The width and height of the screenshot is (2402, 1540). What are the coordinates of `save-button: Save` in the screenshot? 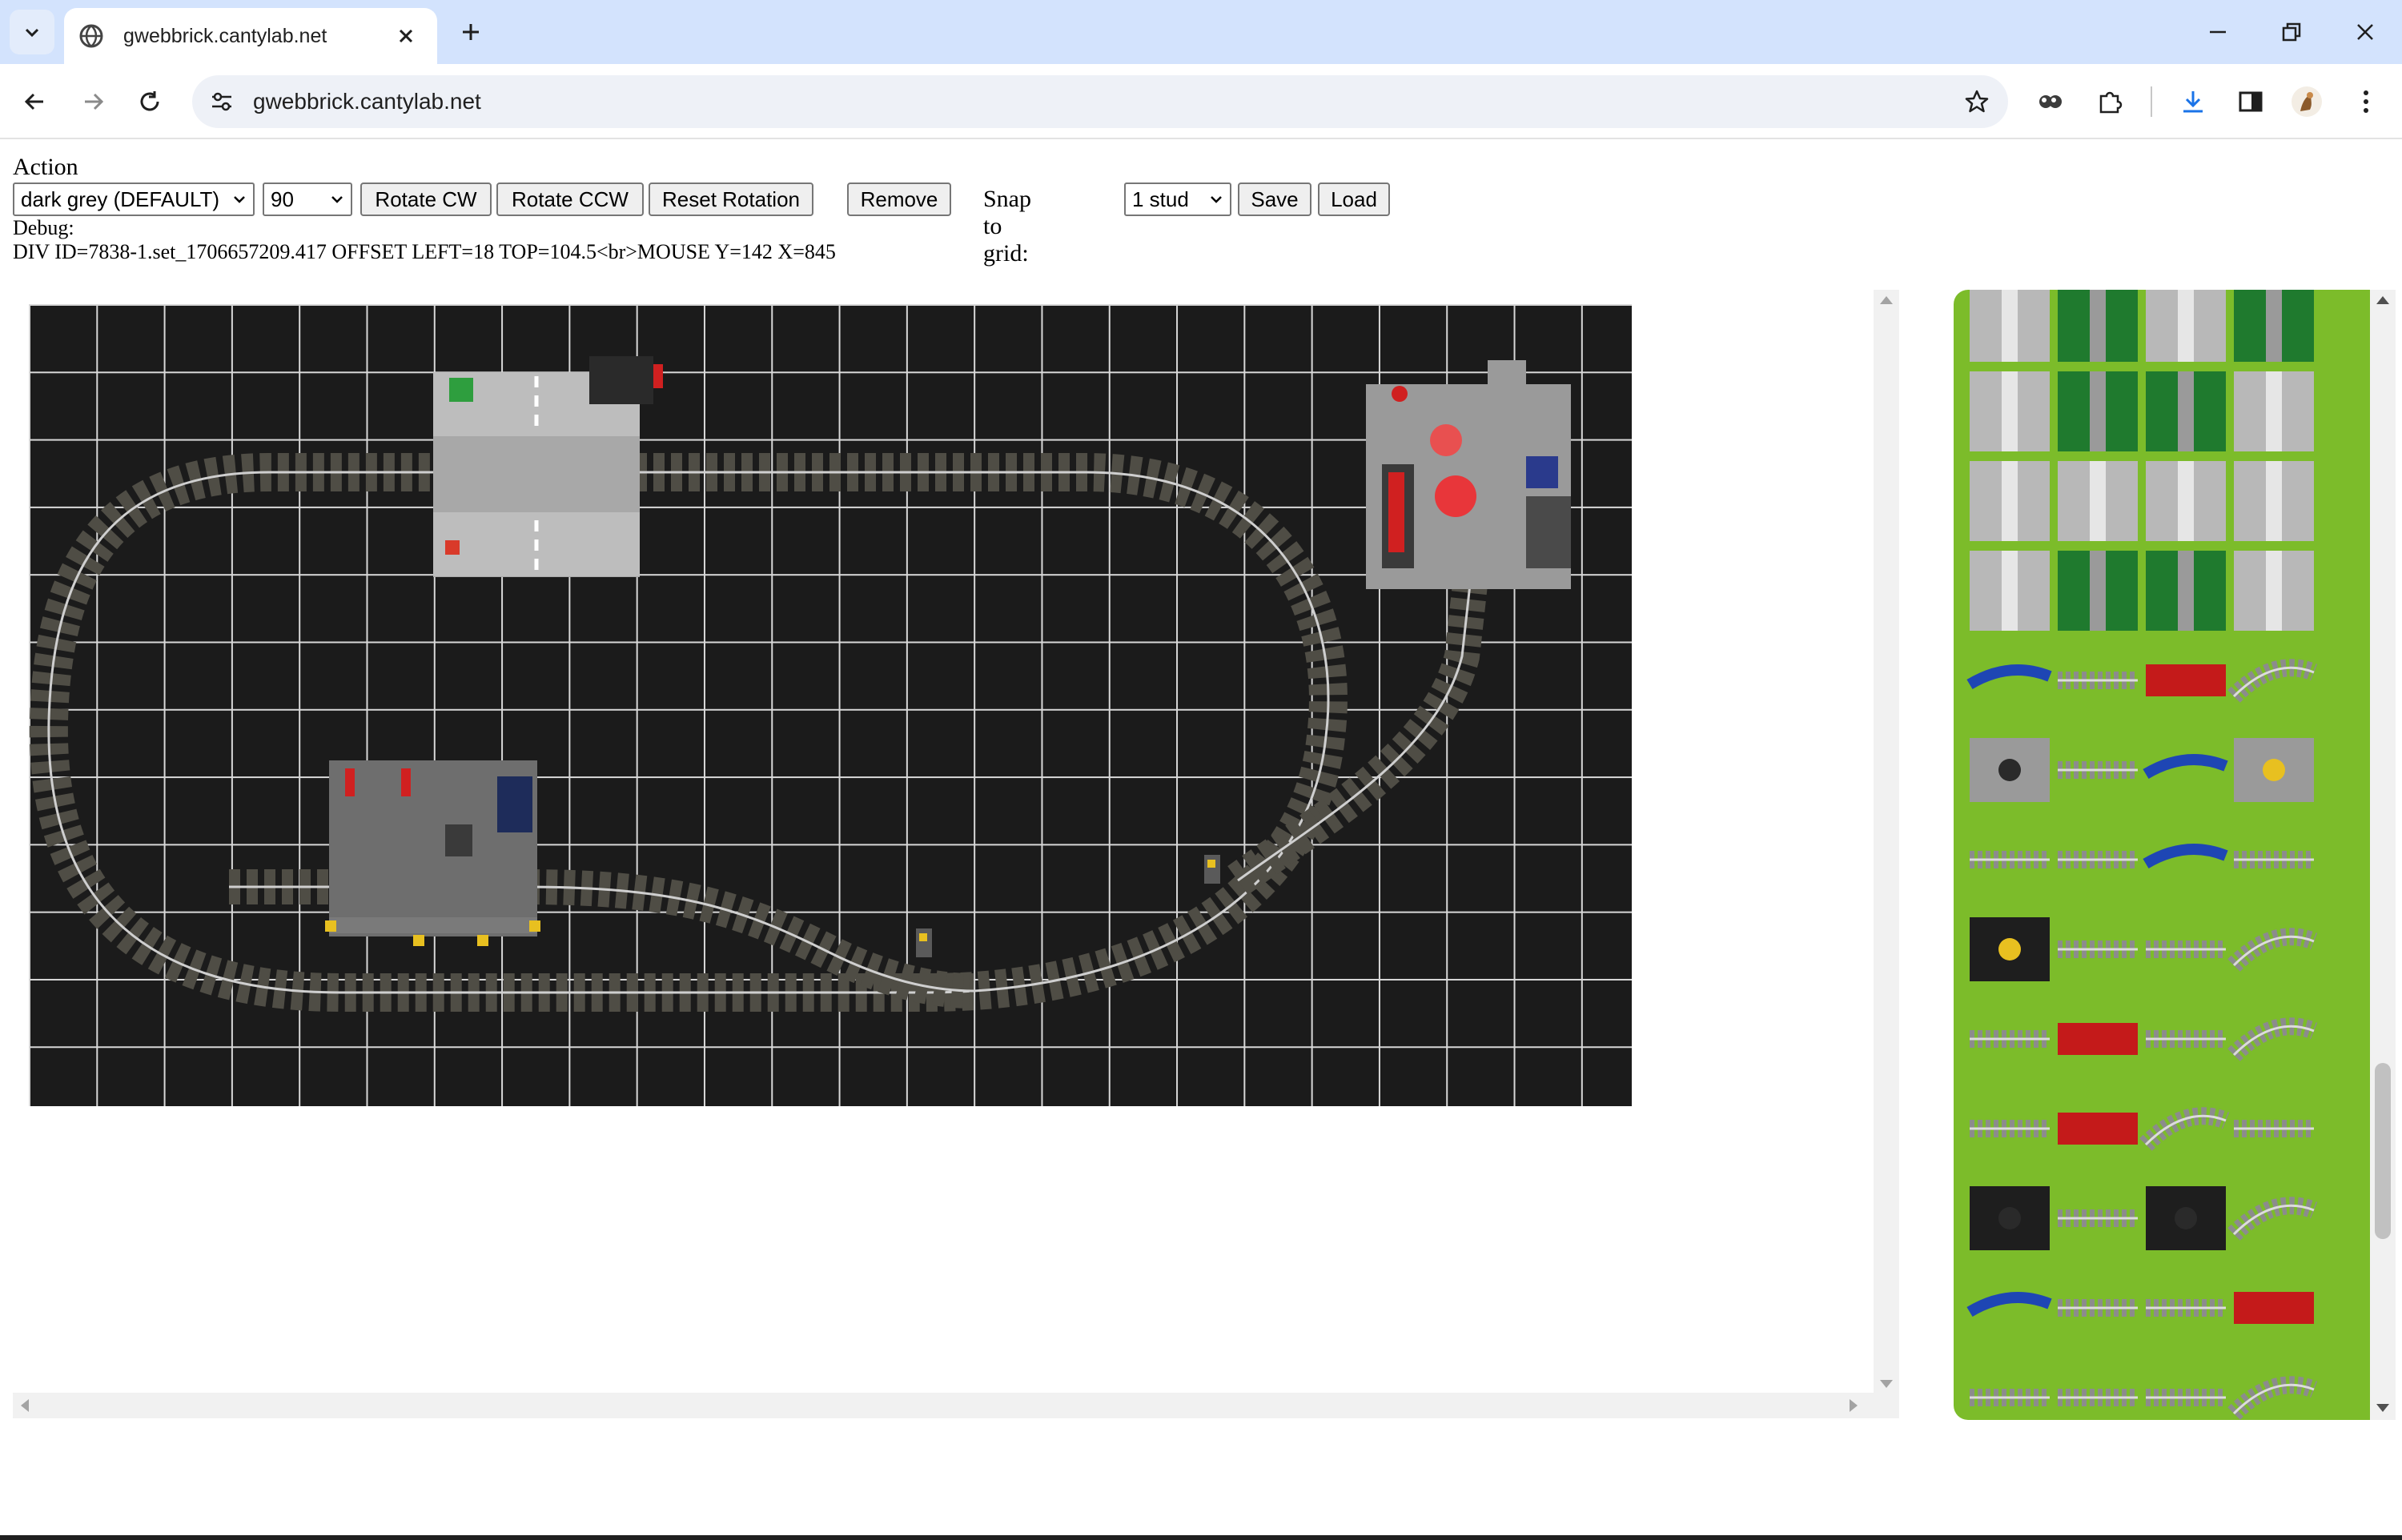 It's located at (1274, 199).